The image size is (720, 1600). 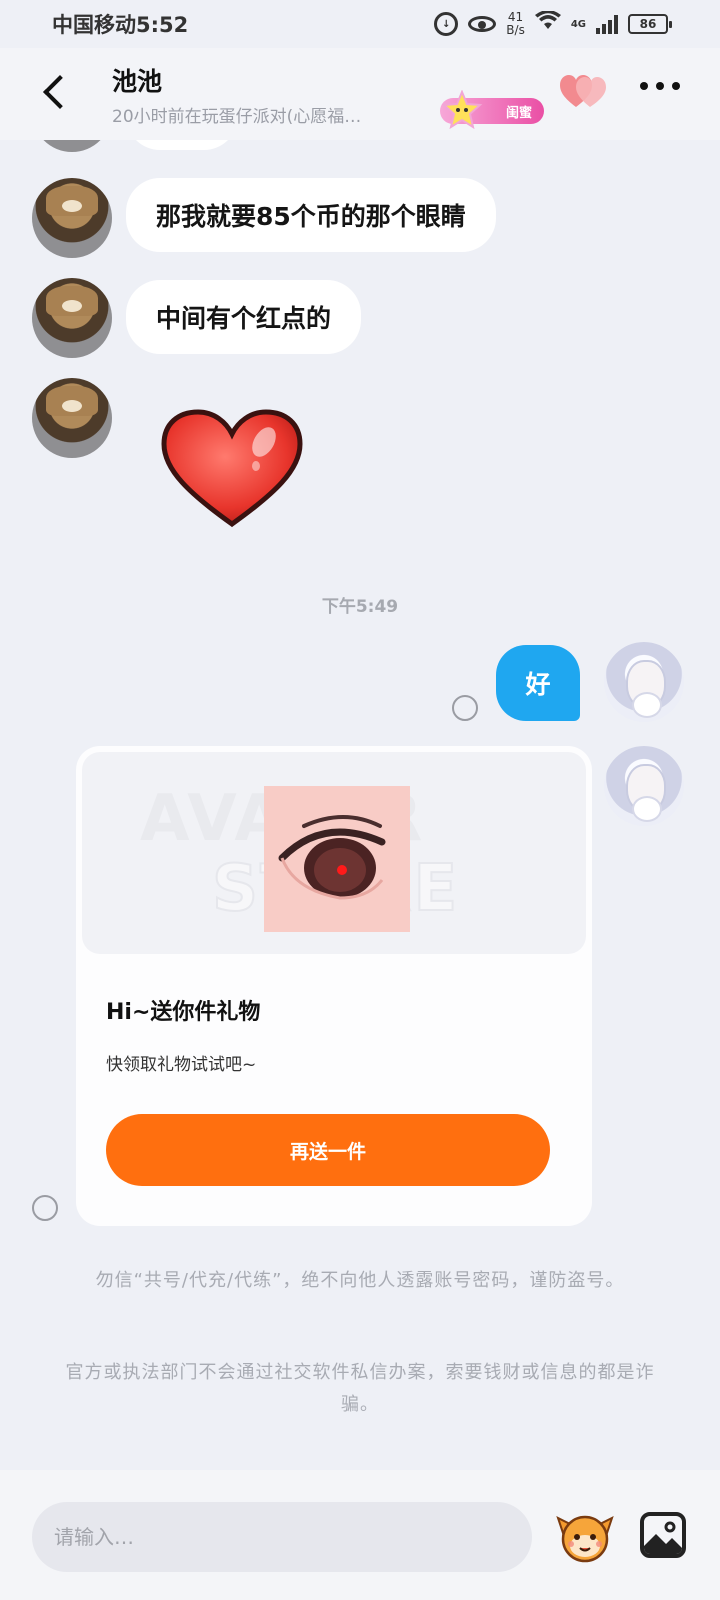 I want to click on gift-description: 快领取礼物试试吧~, so click(x=181, y=1065).